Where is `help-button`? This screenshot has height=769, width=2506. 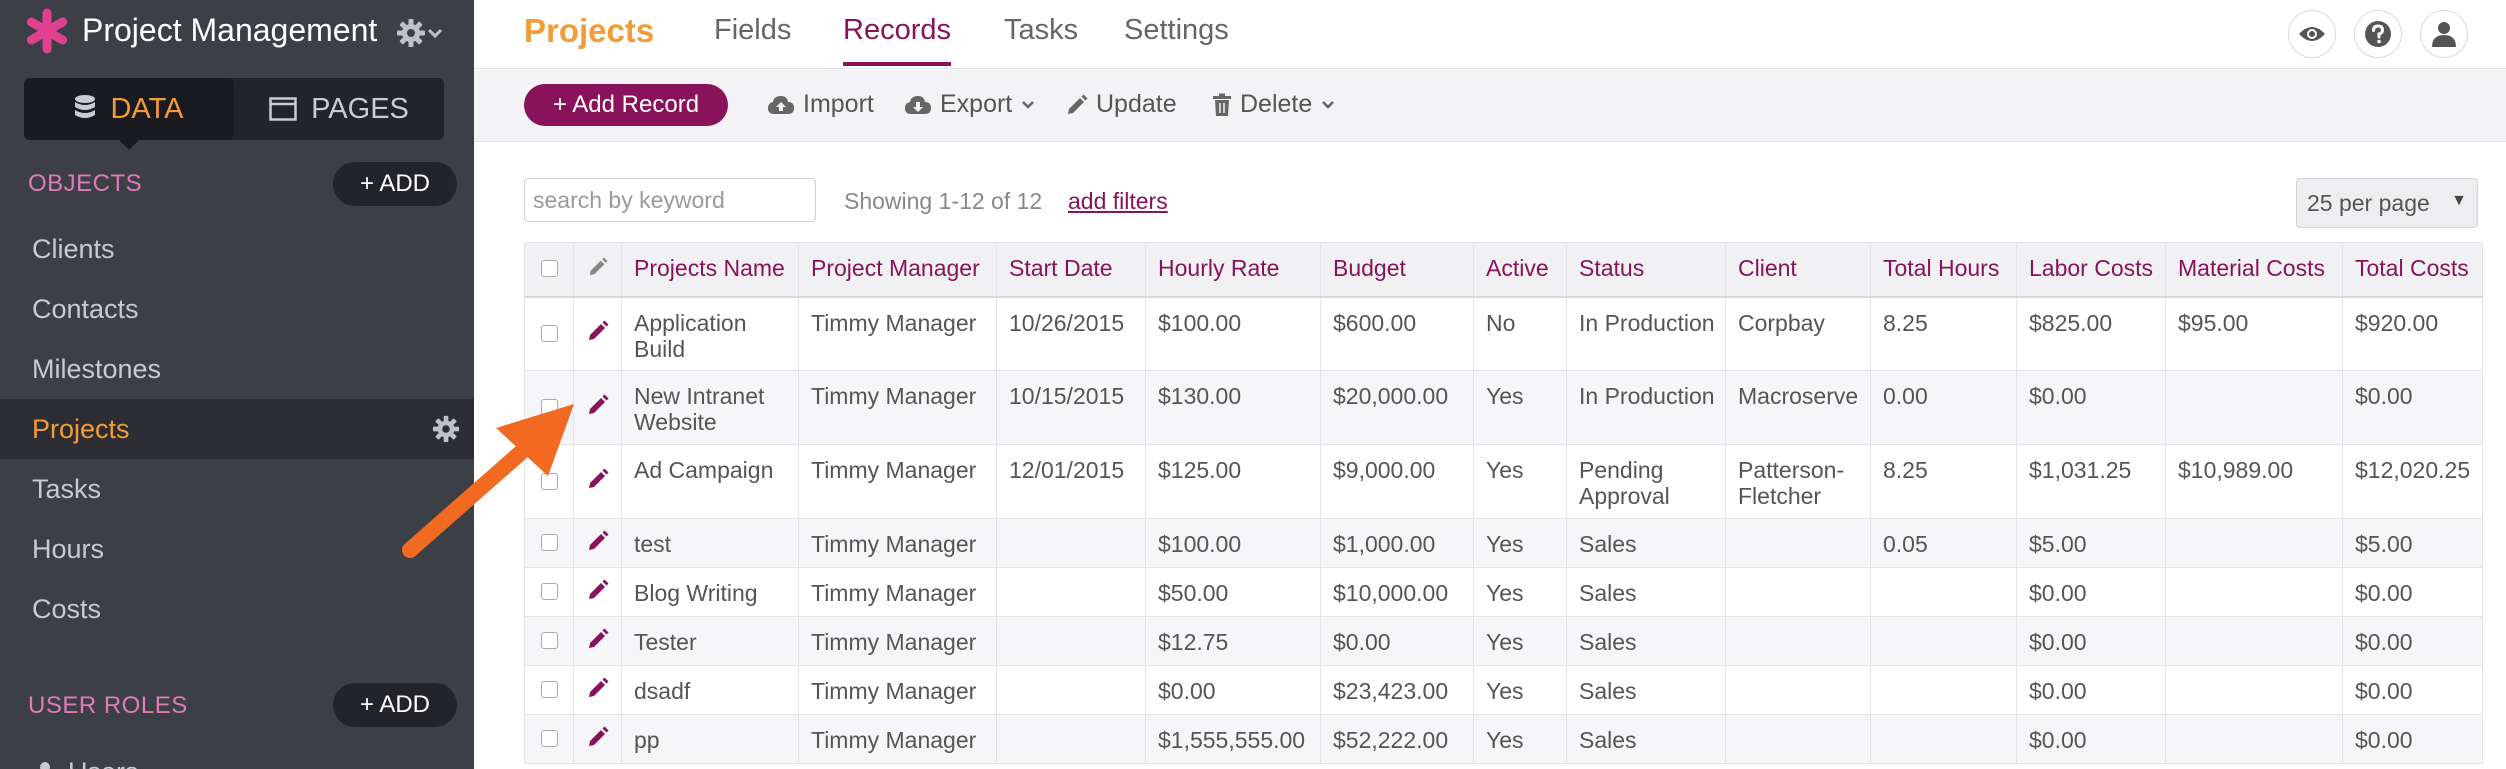
help-button is located at coordinates (2378, 34).